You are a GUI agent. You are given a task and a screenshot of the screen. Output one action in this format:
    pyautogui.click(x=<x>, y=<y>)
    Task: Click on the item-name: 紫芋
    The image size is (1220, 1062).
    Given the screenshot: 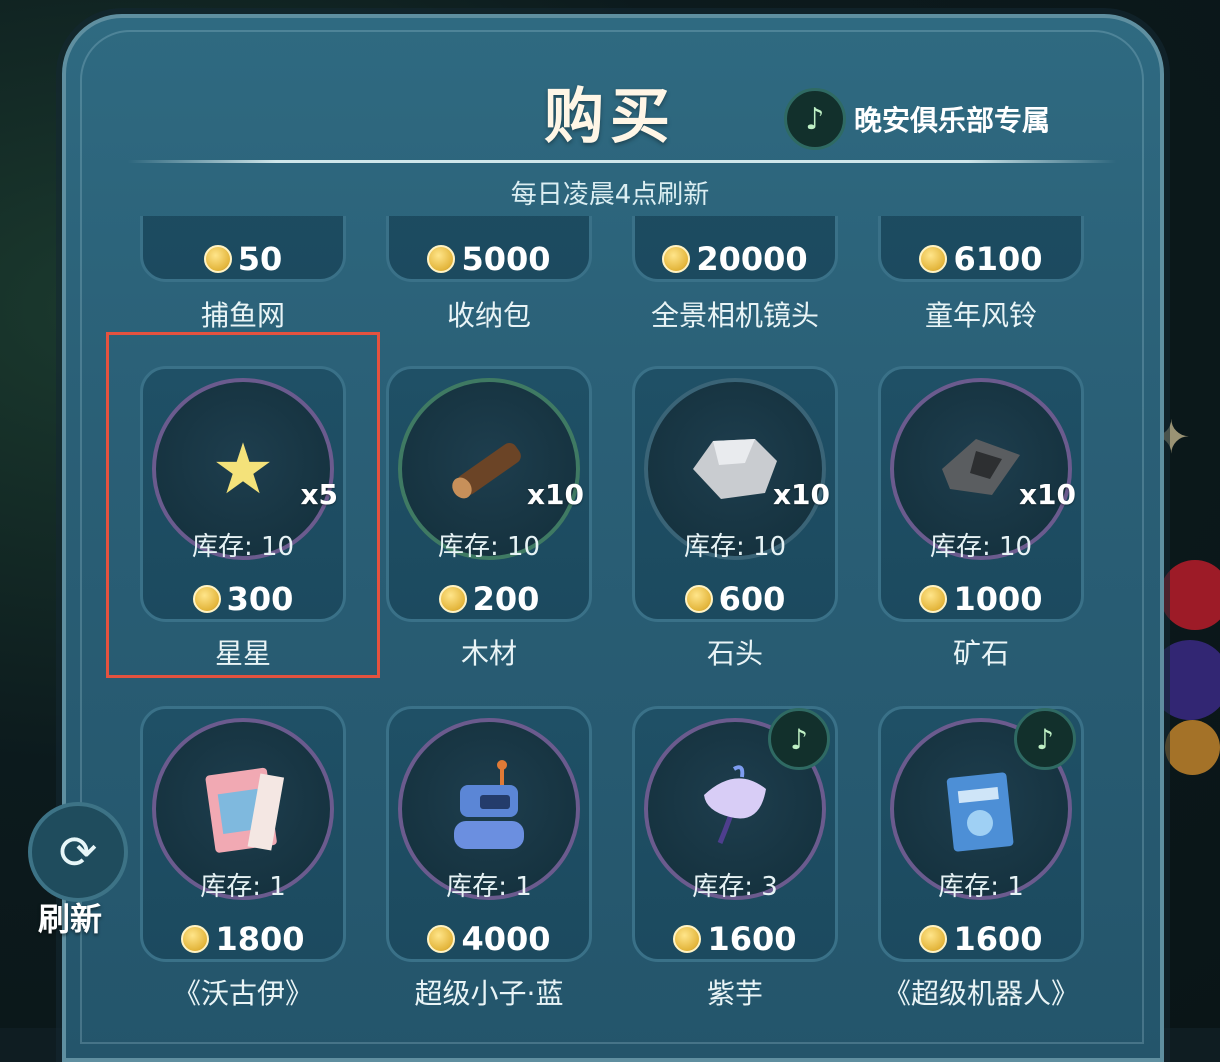 What is the action you would take?
    pyautogui.click(x=734, y=993)
    